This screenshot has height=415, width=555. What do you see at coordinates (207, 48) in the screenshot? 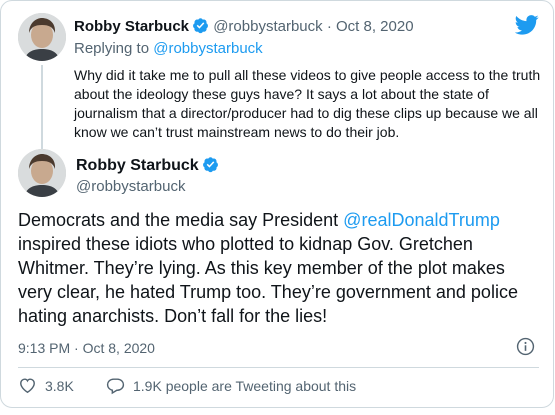
I see `replying-to-mention: @robbystarbuck` at bounding box center [207, 48].